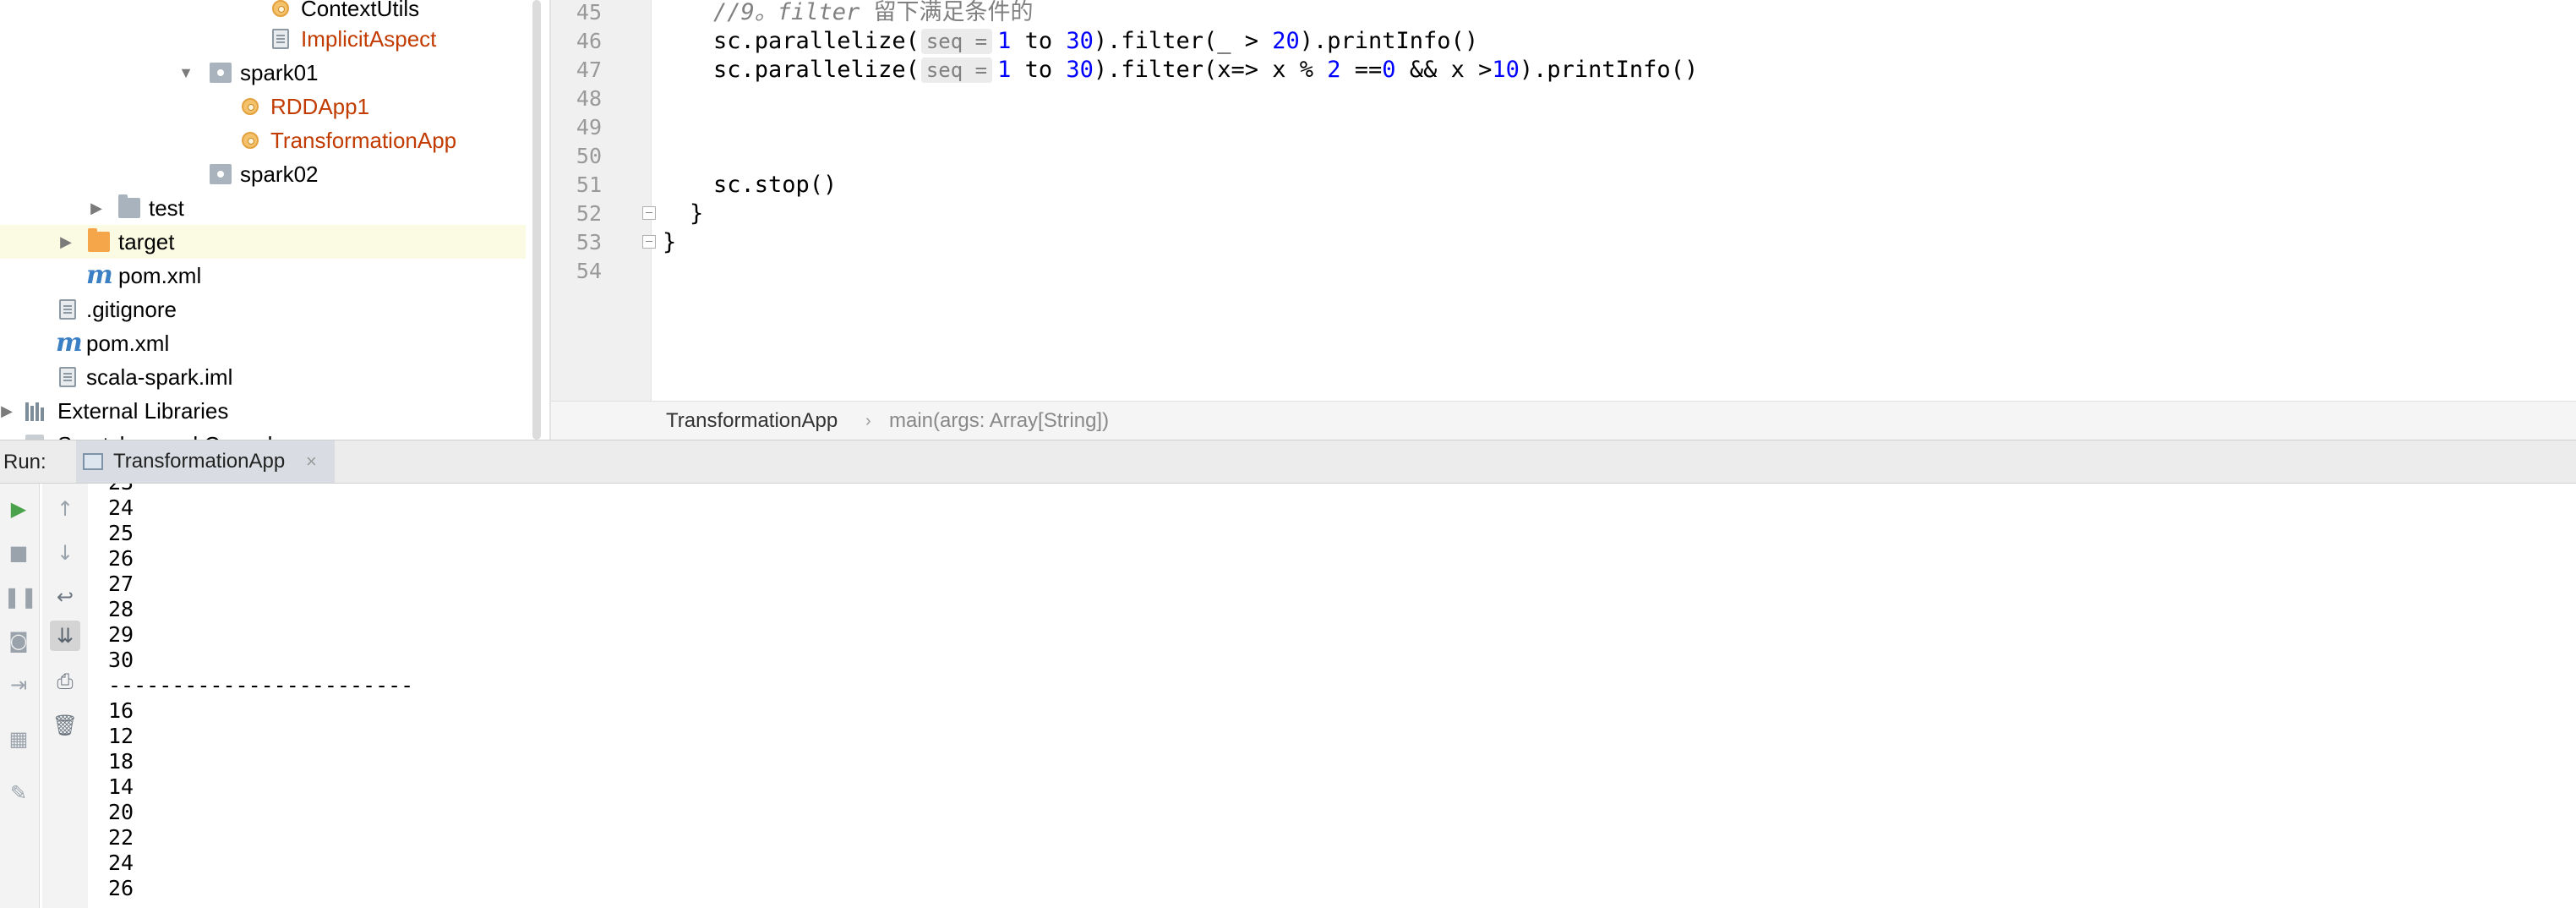 This screenshot has width=2576, height=908. Describe the element at coordinates (65, 681) in the screenshot. I see `print-icon: ⎙` at that location.